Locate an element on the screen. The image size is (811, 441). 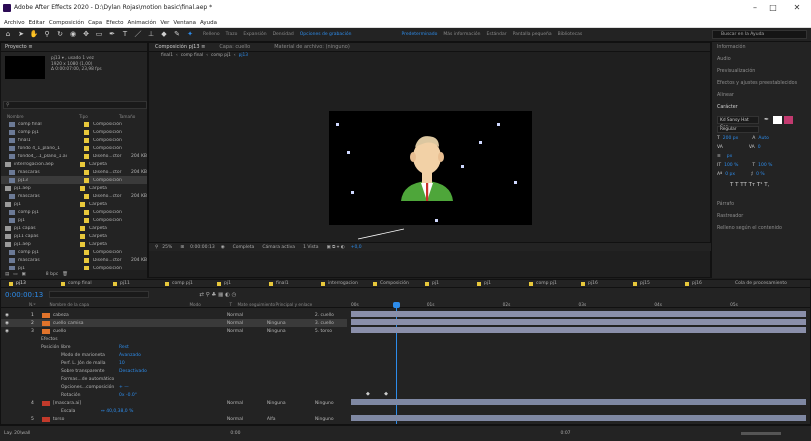
col-trackmatte: Mate seguimiento is located at coordinates (256, 304).